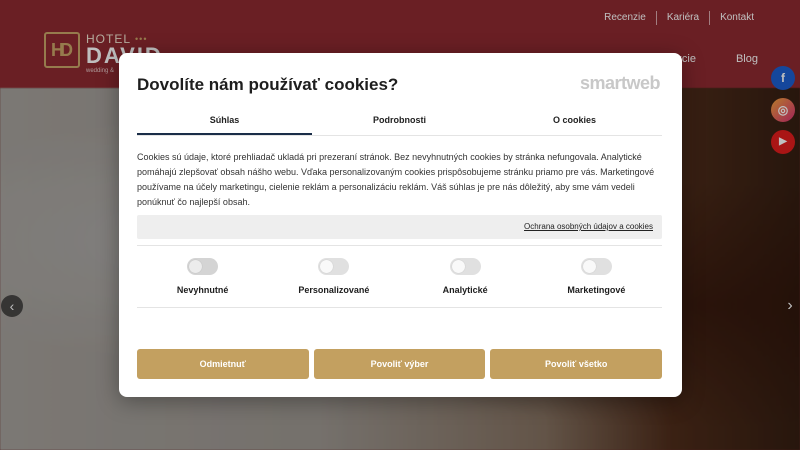  I want to click on privacy-bar: Ochrana osobných údajov a cookies, so click(399, 227).